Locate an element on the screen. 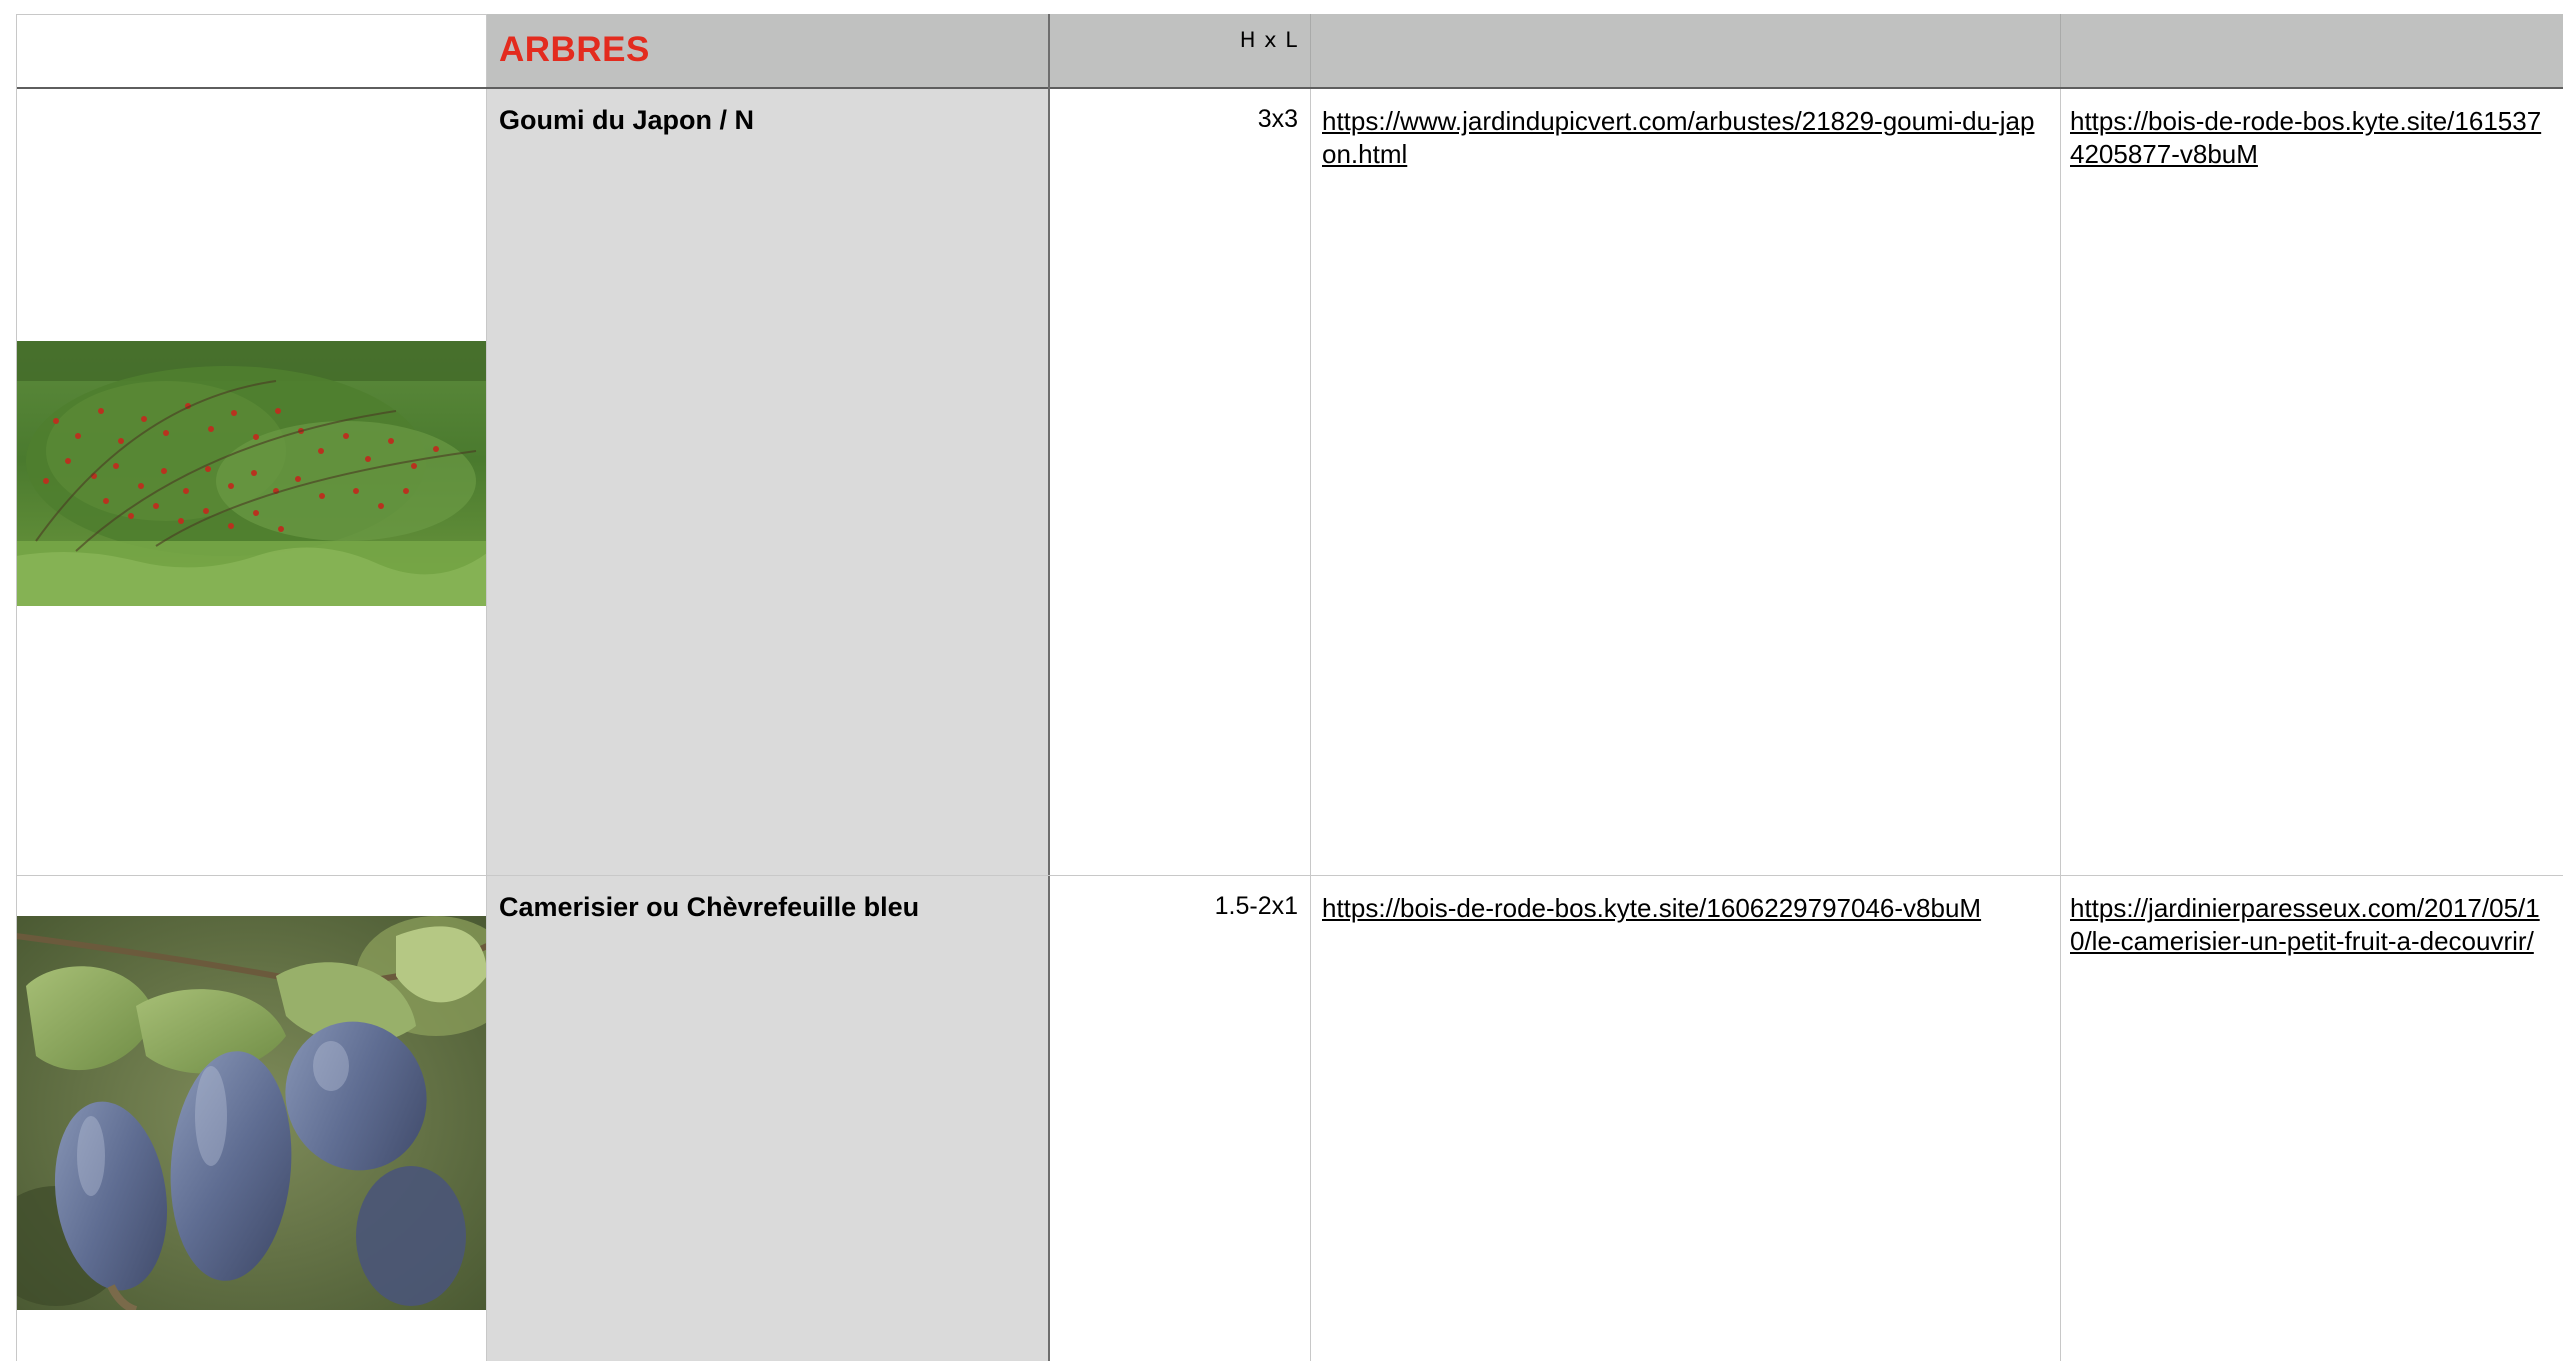 This screenshot has height=1361, width=2563. goumi-shrub-photo is located at coordinates (251, 473).